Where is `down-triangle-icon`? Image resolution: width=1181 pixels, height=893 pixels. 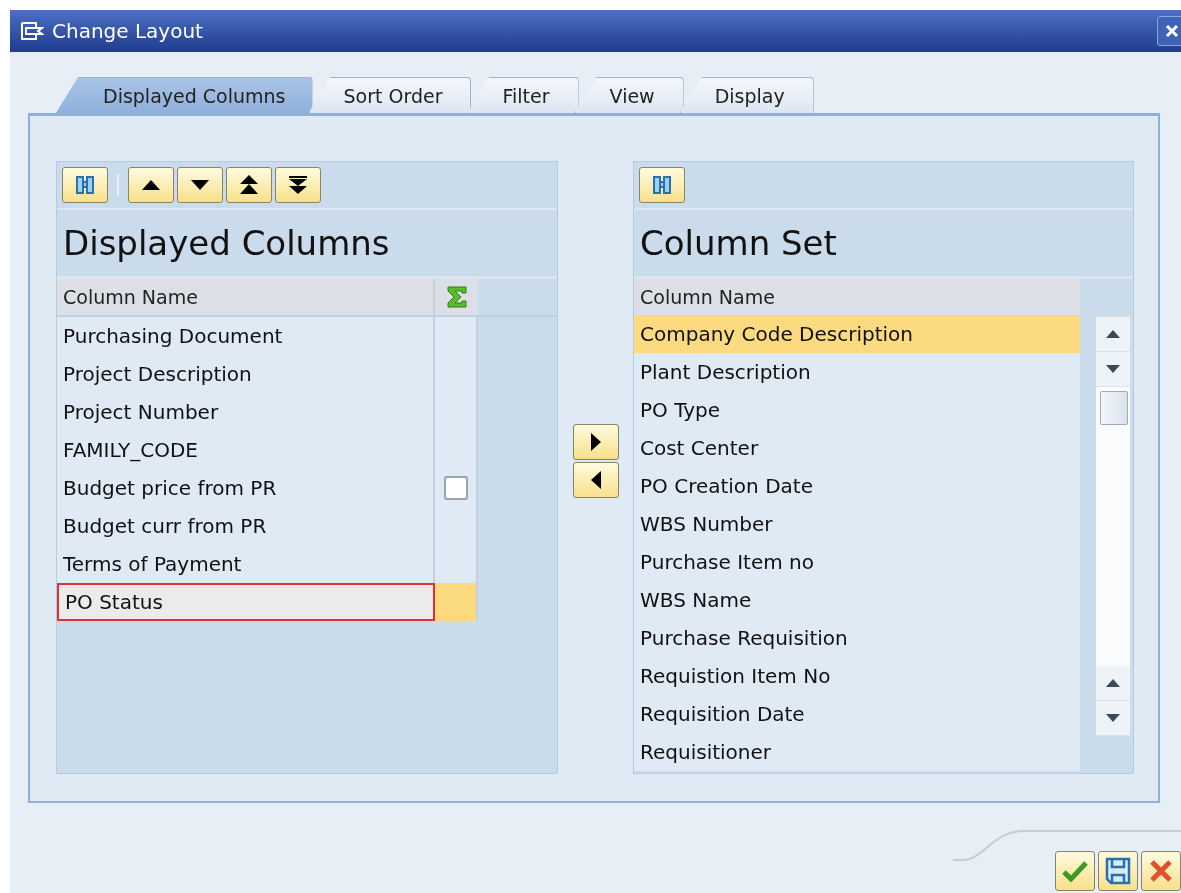
down-triangle-icon is located at coordinates (200, 185).